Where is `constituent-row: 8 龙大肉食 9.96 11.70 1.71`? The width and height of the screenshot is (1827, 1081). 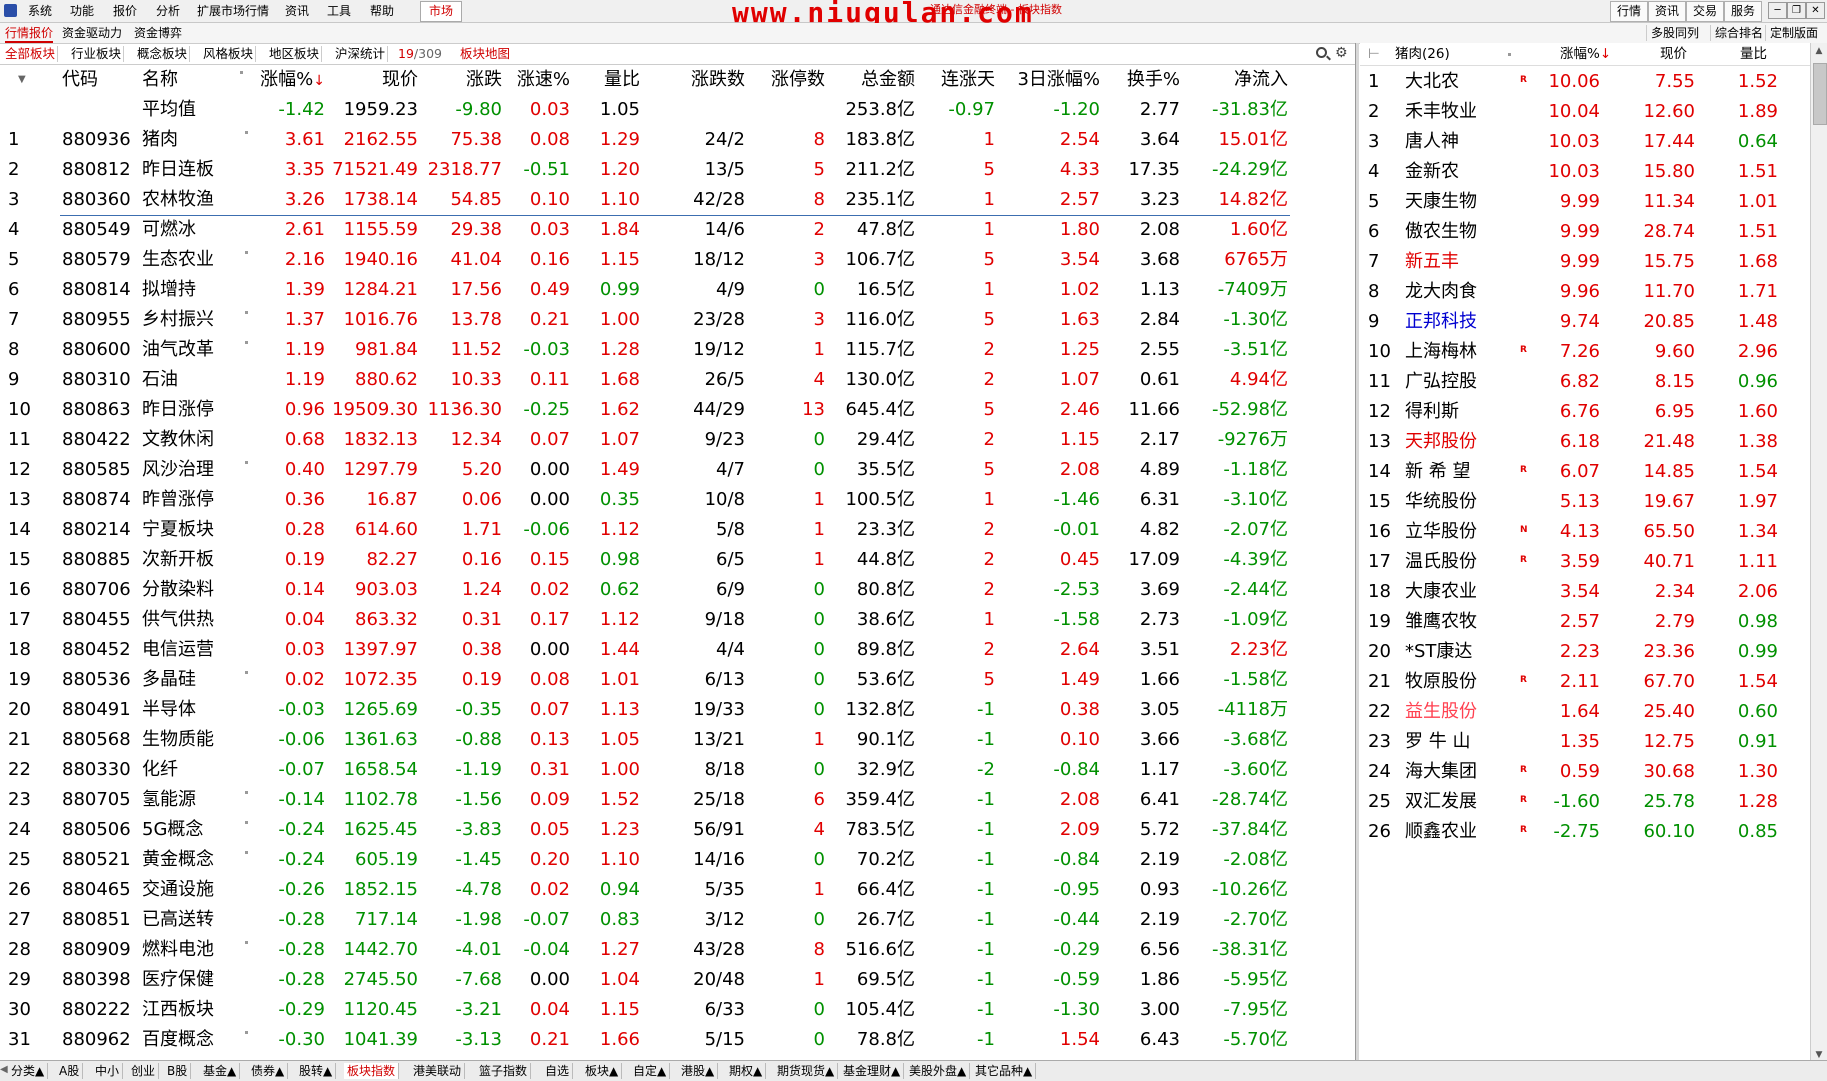
constituent-row: 8 龙大肉食 9.96 11.70 1.71 is located at coordinates (1585, 292).